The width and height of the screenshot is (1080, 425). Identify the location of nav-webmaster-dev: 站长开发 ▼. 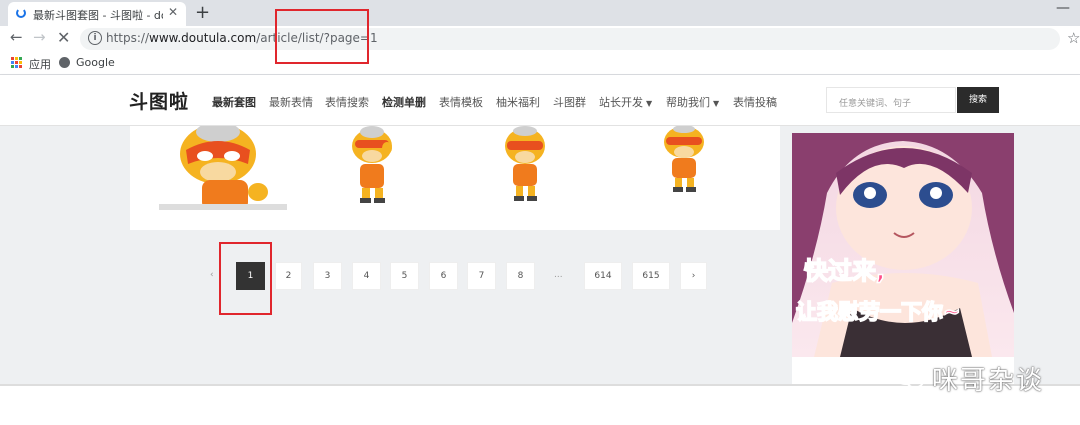
(625, 102).